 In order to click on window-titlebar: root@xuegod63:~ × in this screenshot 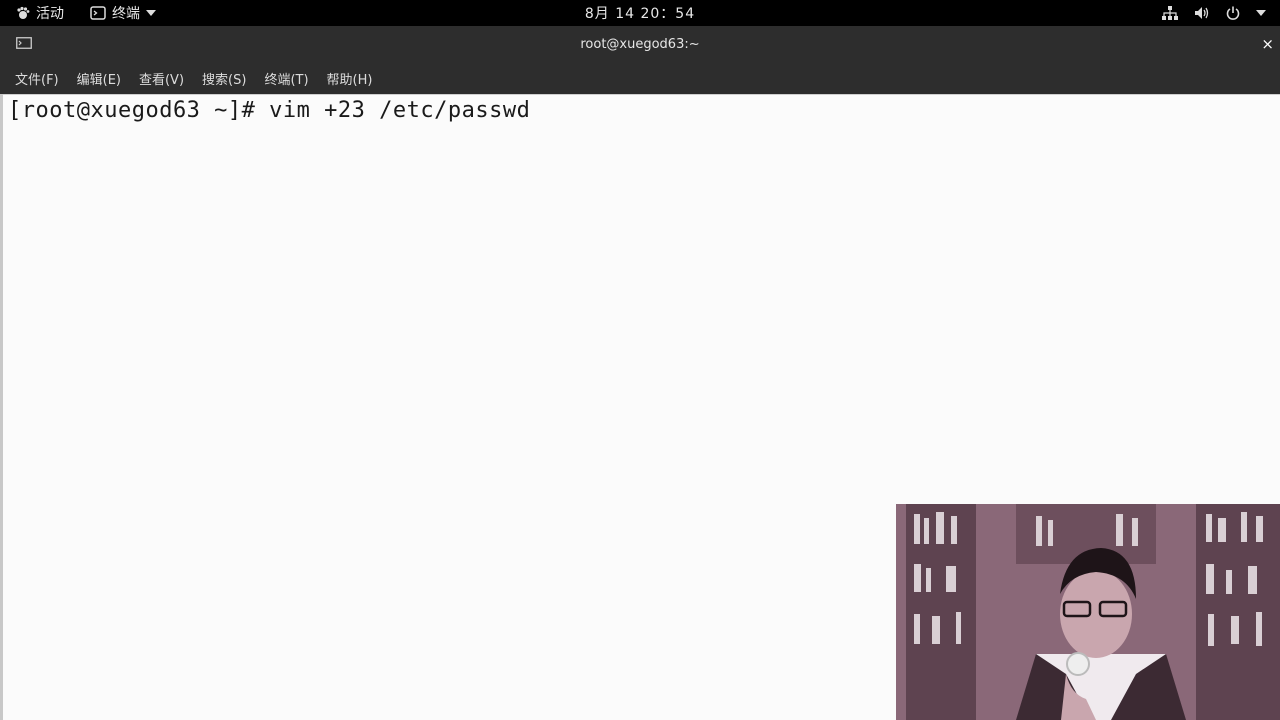, I will do `click(640, 44)`.